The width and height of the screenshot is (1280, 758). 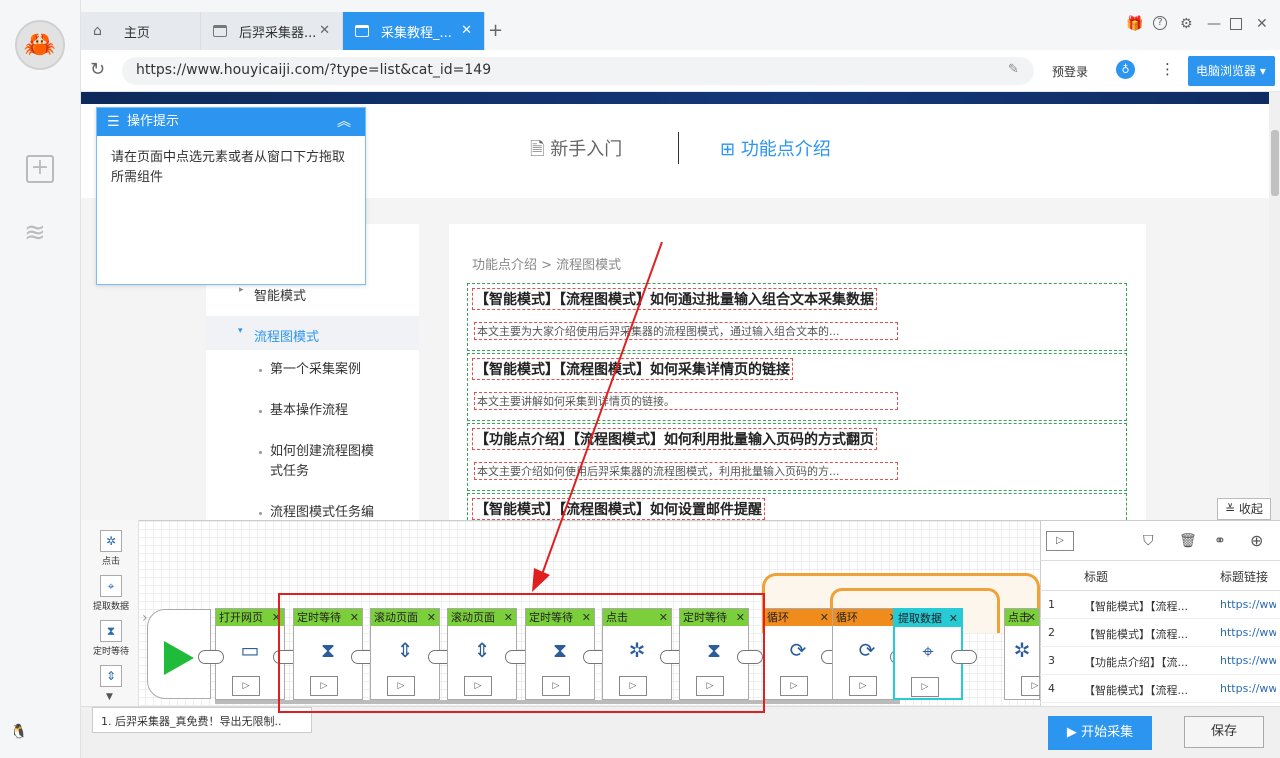 What do you see at coordinates (40, 45) in the screenshot?
I see `app-logo: 🦀` at bounding box center [40, 45].